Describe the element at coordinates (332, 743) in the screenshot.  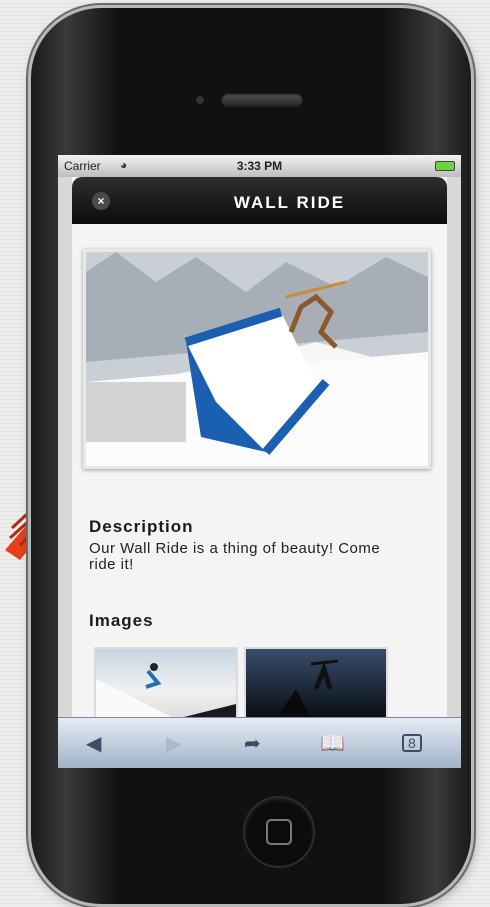
I see `bookmarks-icon: 📖` at that location.